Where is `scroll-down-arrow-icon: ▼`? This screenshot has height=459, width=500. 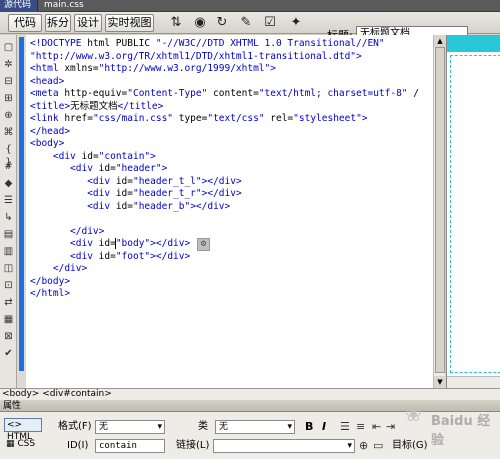 scroll-down-arrow-icon: ▼ is located at coordinates (440, 382).